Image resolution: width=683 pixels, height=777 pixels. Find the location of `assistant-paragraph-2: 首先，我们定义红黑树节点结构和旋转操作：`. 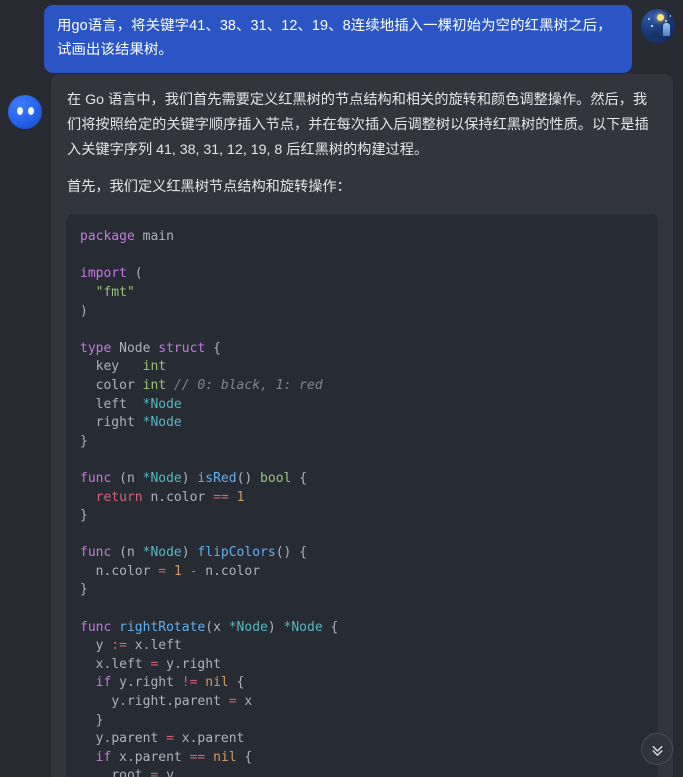

assistant-paragraph-2: 首先，我们定义红黑树节点结构和旋转操作： is located at coordinates (209, 187).